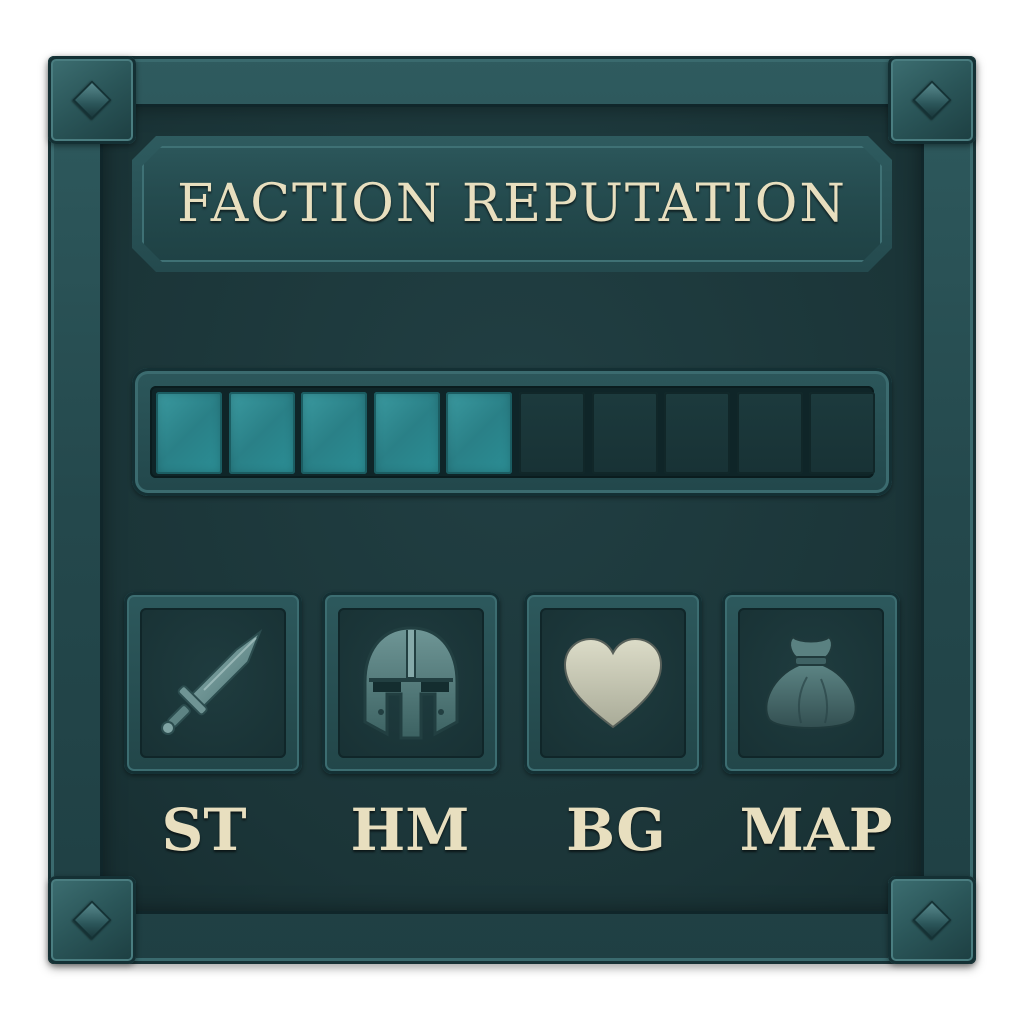 Image resolution: width=1024 pixels, height=1024 pixels. I want to click on sword-icon, so click(212, 682).